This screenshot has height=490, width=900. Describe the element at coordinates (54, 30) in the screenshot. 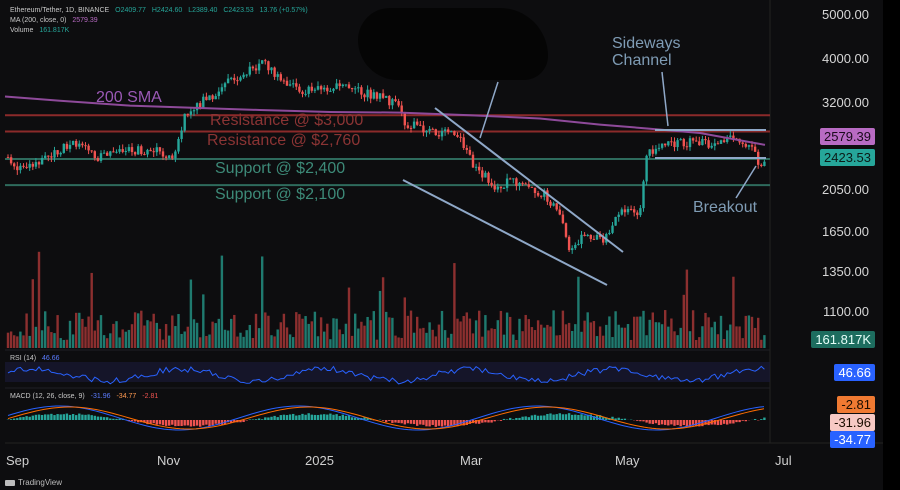

I see `volume-legend-value: 161.817K` at that location.